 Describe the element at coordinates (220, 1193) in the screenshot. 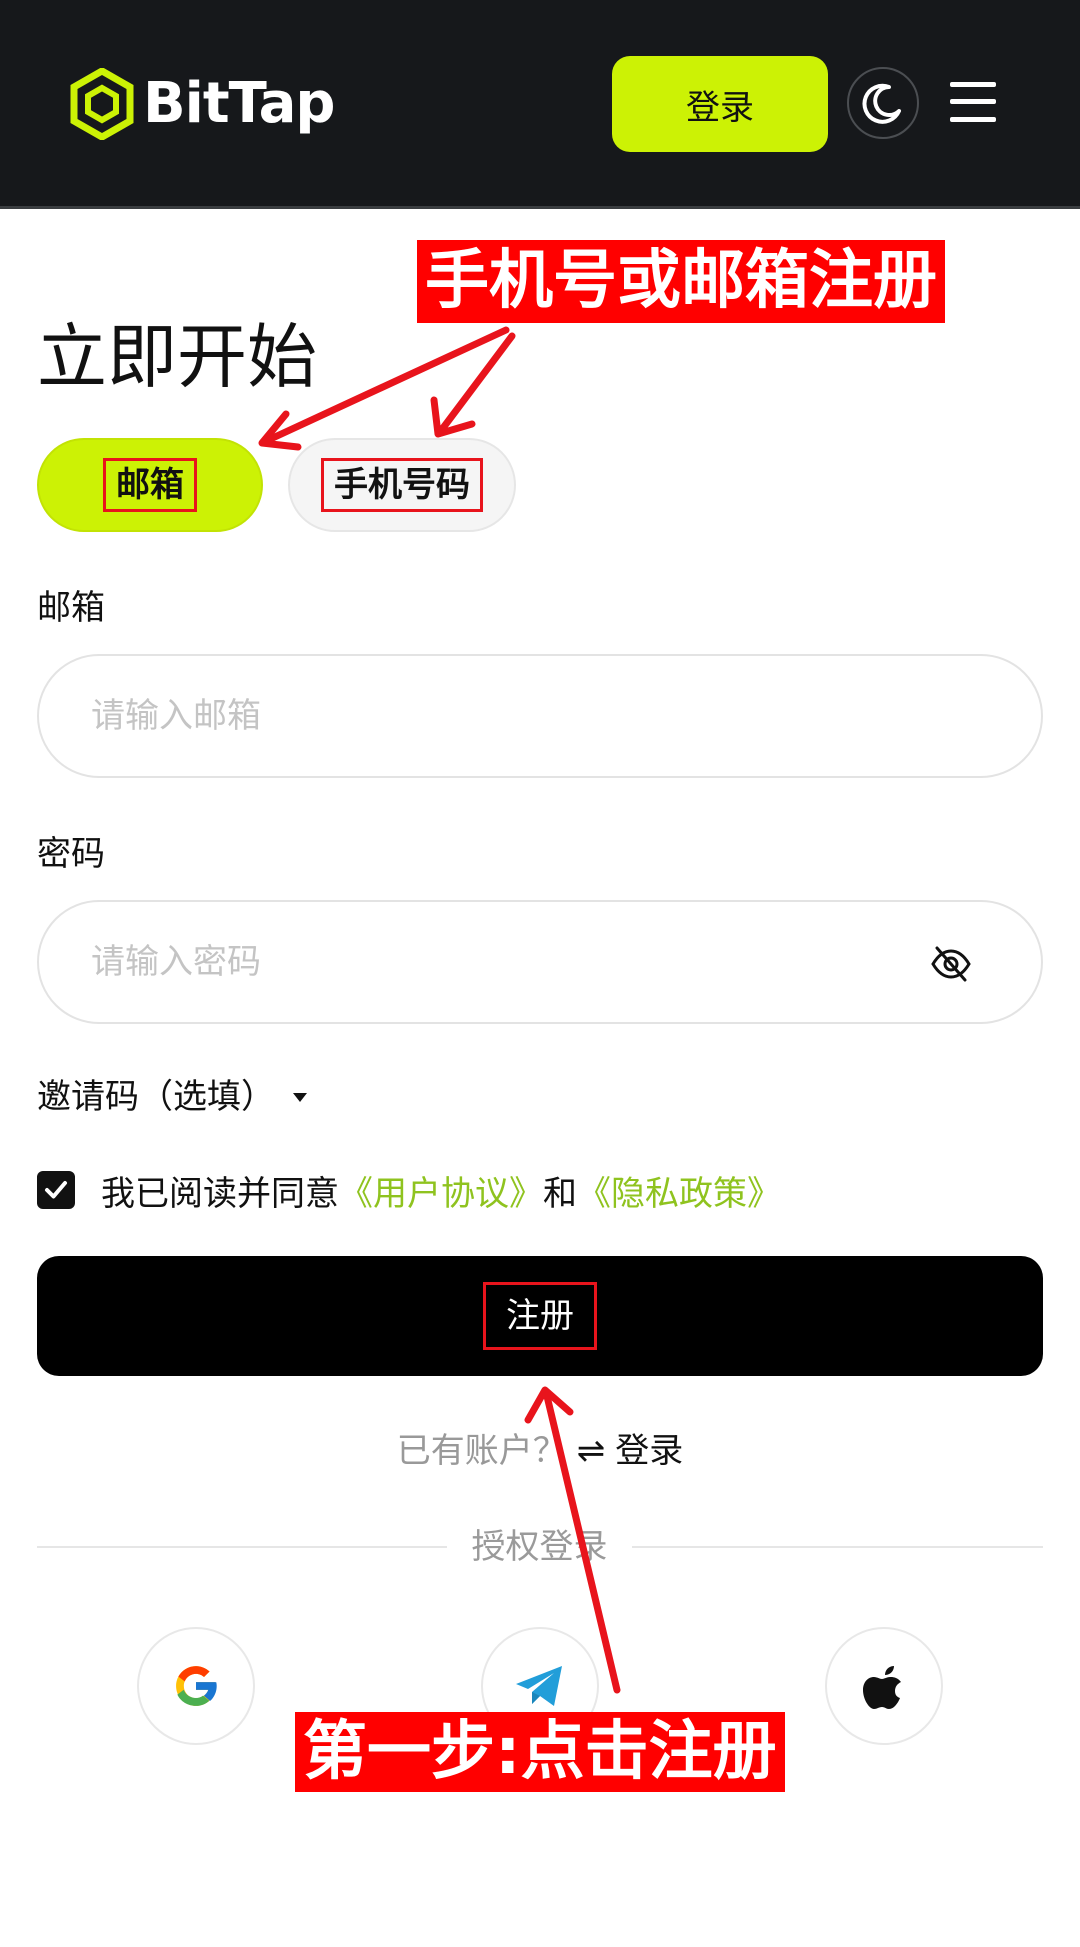

I see `agree-text: 我已阅读并同意` at that location.